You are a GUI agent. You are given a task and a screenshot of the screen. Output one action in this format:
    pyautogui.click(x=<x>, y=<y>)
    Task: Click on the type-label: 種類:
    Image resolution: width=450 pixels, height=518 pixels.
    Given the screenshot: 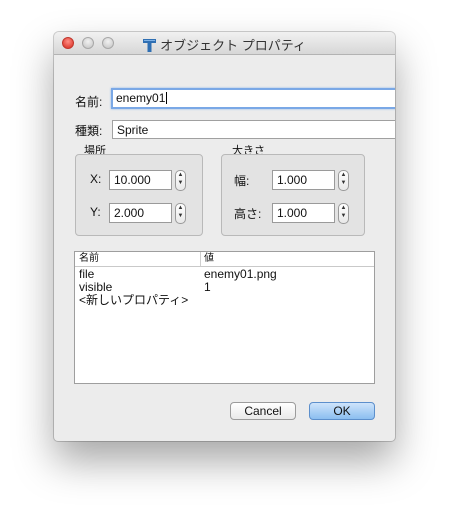 What is the action you would take?
    pyautogui.click(x=89, y=131)
    